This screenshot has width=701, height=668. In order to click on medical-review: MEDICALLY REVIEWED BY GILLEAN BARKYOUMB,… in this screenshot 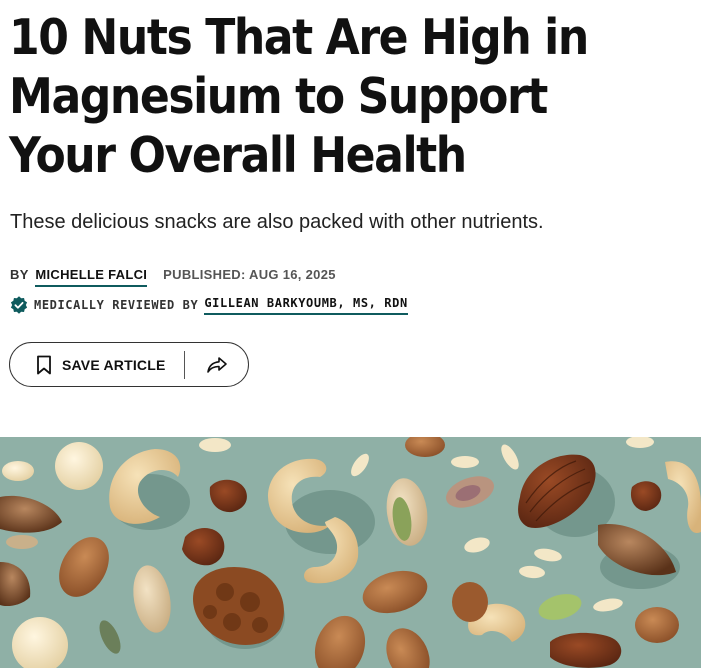, I will do `click(209, 305)`.